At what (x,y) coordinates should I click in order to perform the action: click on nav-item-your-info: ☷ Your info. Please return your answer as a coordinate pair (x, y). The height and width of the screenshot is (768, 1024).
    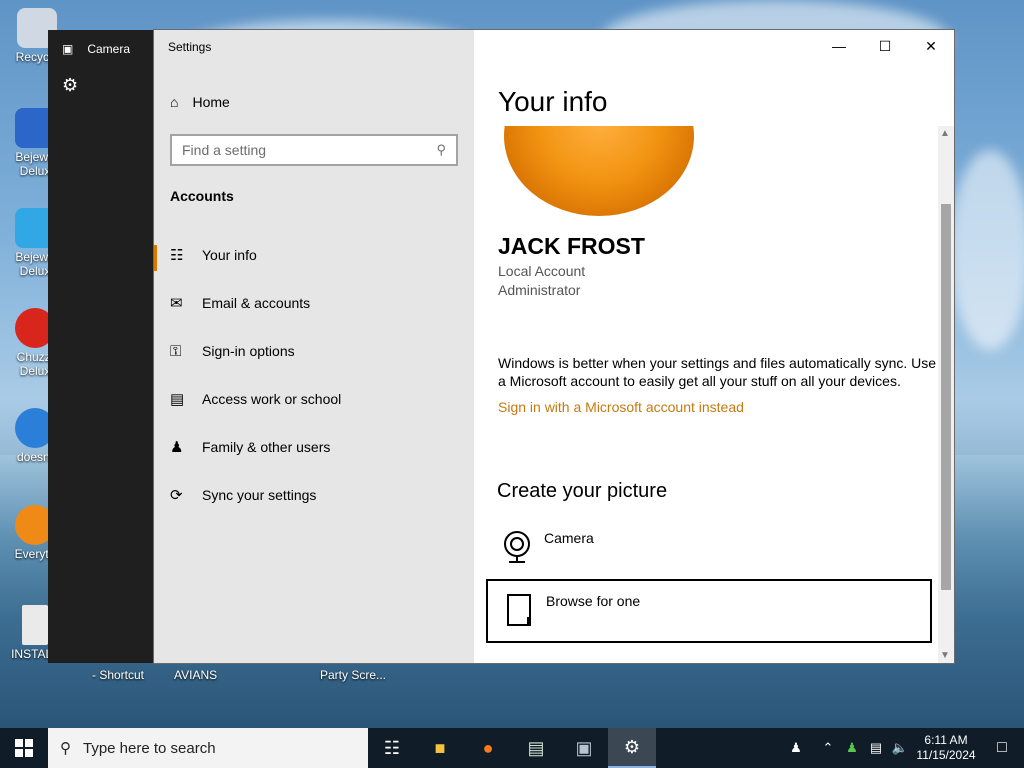
    Looking at the image, I should click on (314, 255).